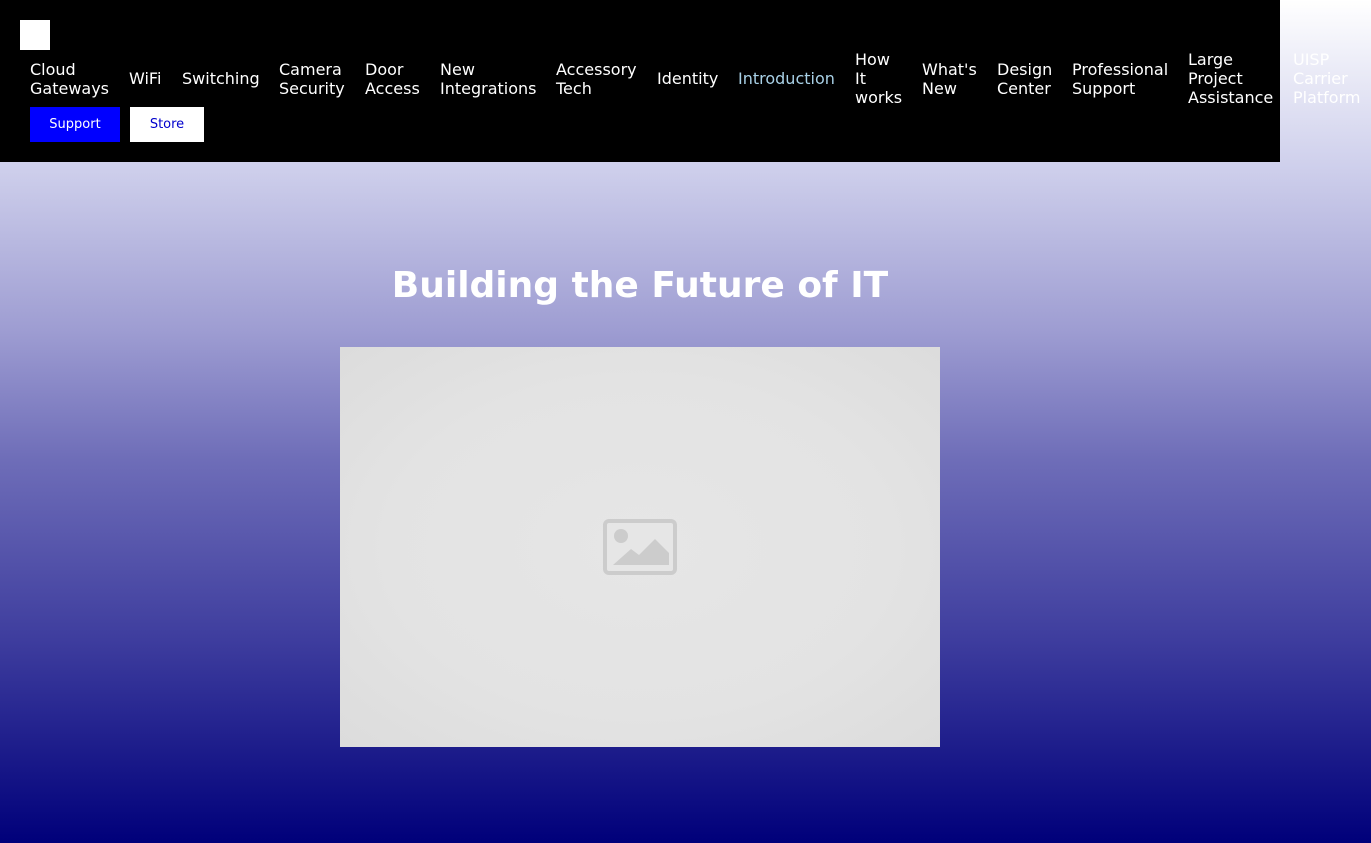 The width and height of the screenshot is (1371, 843). Describe the element at coordinates (640, 285) in the screenshot. I see `hero-title: Building the Future of IT` at that location.